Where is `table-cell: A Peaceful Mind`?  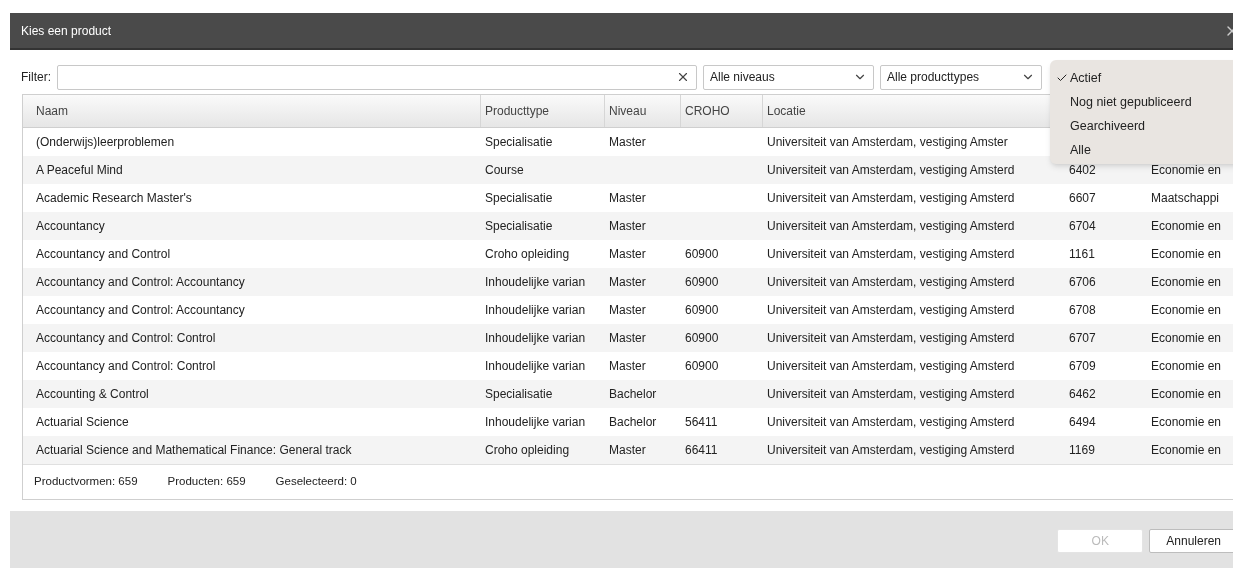
table-cell: A Peaceful Mind is located at coordinates (79, 170).